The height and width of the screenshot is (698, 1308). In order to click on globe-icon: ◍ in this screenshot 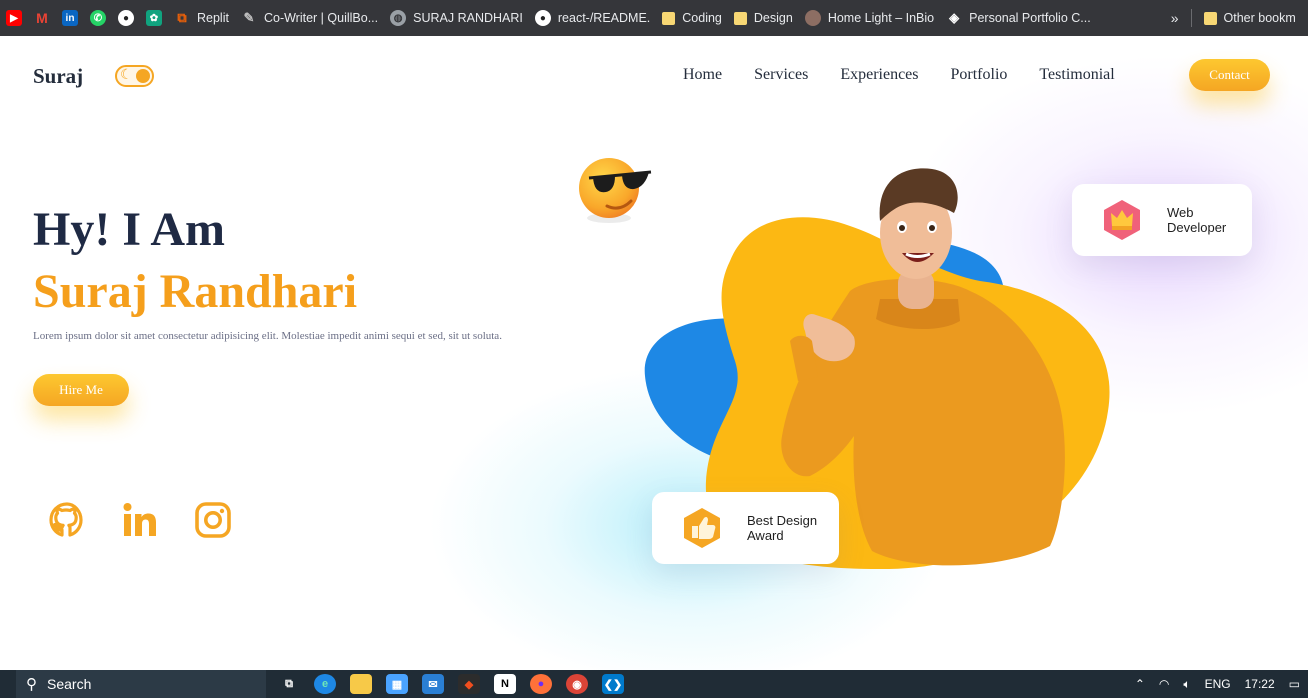, I will do `click(398, 18)`.